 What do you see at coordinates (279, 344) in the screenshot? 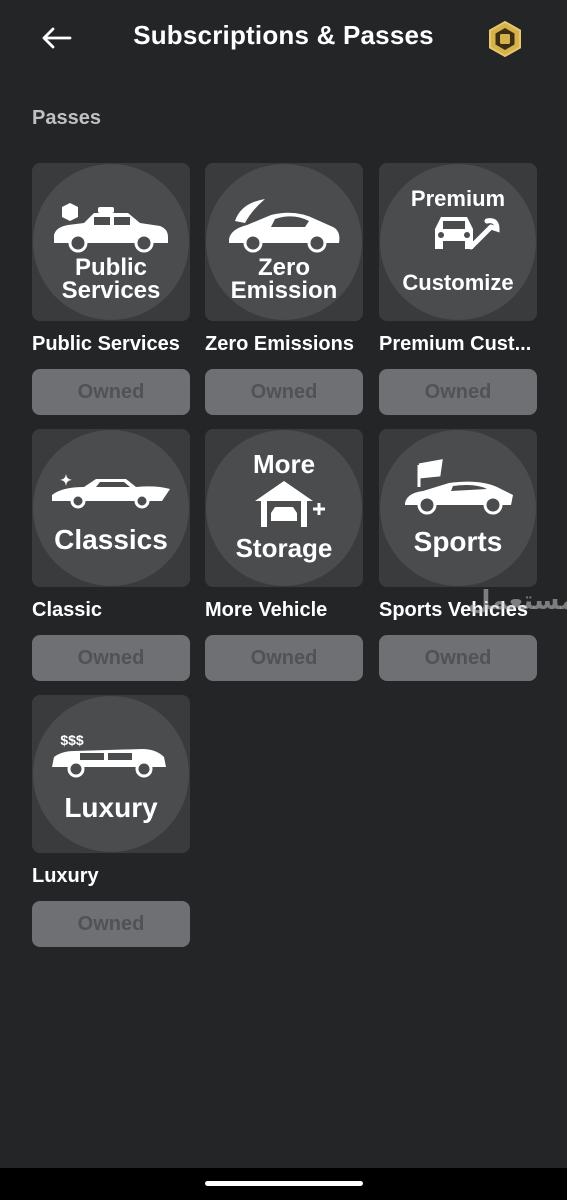
I see `pass-name: Zero Emissions` at bounding box center [279, 344].